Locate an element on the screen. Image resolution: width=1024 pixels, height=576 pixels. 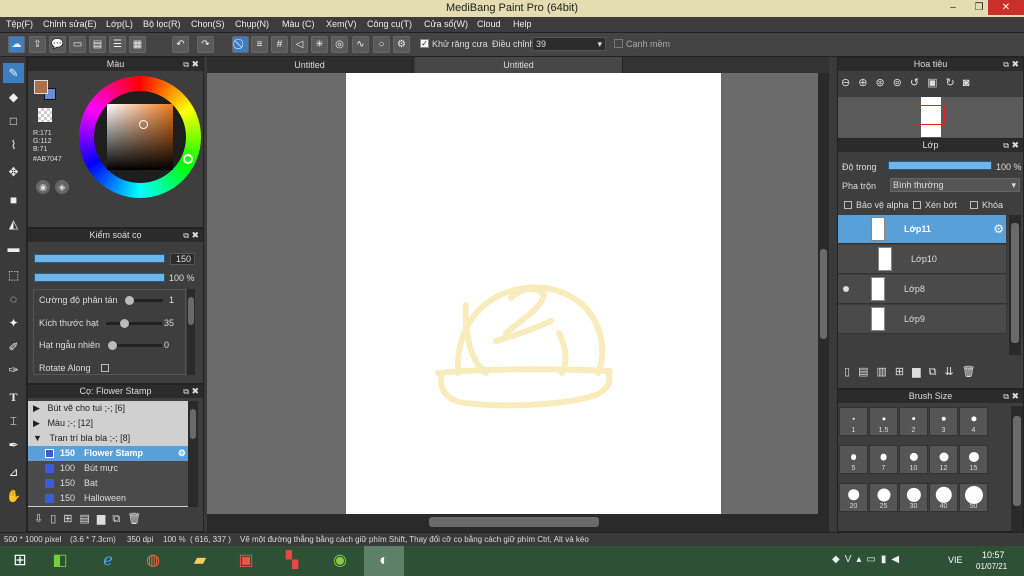
brush-group: ▶ Bút vẽ cho tui ;-; [6] is located at coordinates (108, 408).